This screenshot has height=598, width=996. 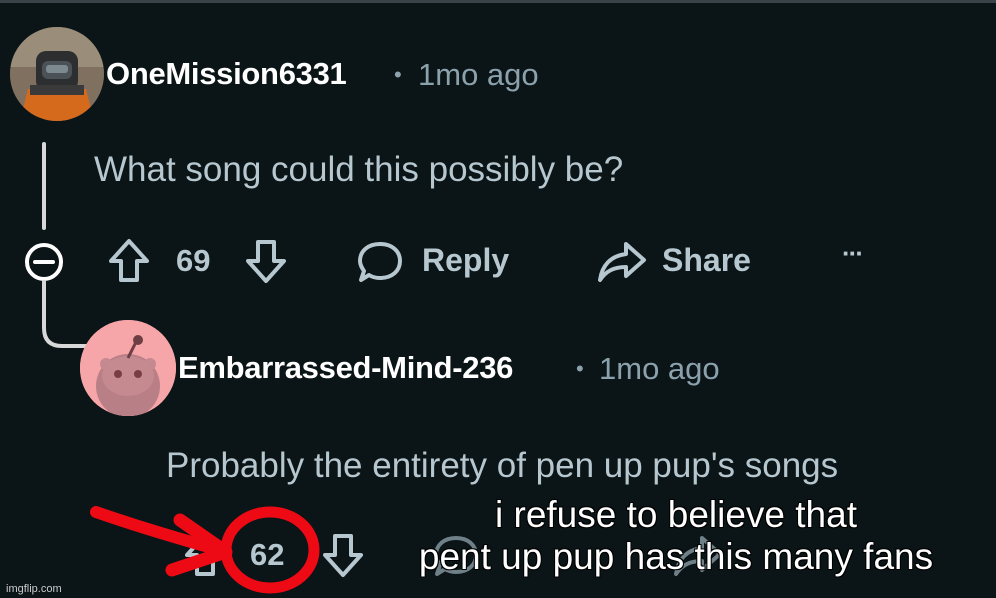 What do you see at coordinates (676, 556) in the screenshot?
I see `caption-line-2: pent up pup has this many fans` at bounding box center [676, 556].